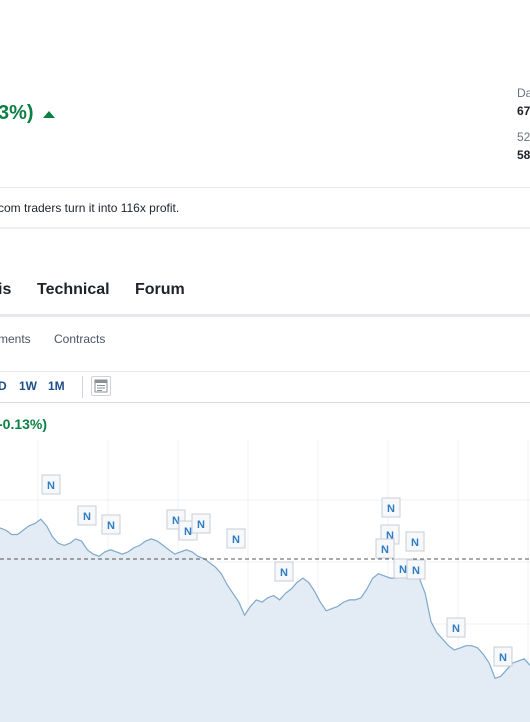 This screenshot has height=722, width=530. What do you see at coordinates (73, 290) in the screenshot?
I see `tab-technical: Technical` at bounding box center [73, 290].